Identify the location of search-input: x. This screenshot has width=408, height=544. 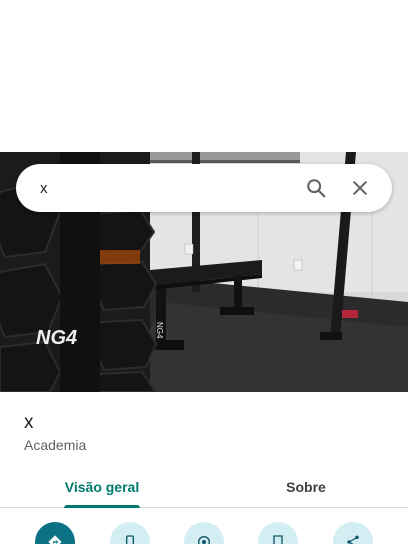
(165, 188).